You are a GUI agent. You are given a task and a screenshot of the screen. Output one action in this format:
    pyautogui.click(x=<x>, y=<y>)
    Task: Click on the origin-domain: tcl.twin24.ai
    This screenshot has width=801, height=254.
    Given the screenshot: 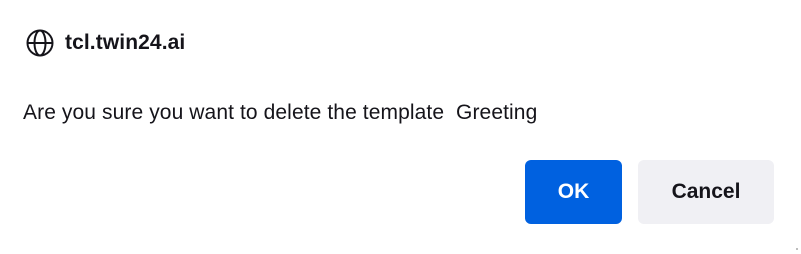 What is the action you would take?
    pyautogui.click(x=125, y=42)
    